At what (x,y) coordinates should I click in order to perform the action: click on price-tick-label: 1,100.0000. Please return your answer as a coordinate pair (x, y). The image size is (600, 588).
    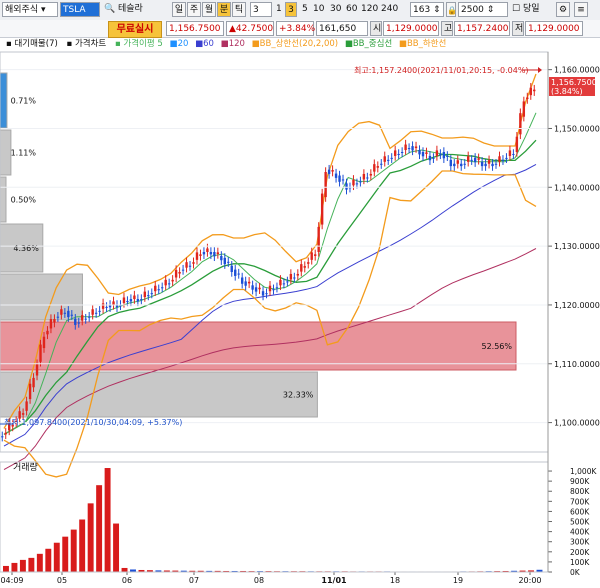
    Looking at the image, I should click on (577, 423).